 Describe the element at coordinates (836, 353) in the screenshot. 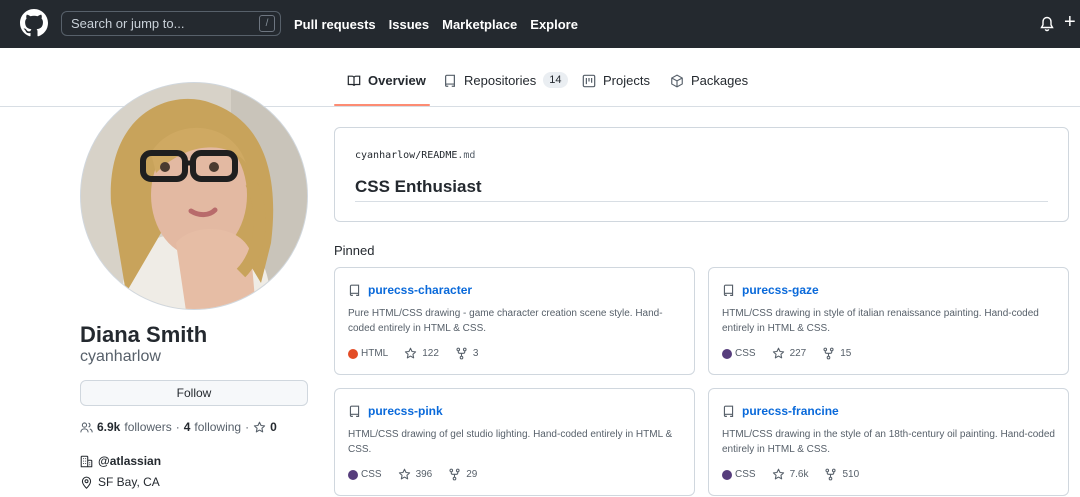

I see `repo-forks: 15` at that location.